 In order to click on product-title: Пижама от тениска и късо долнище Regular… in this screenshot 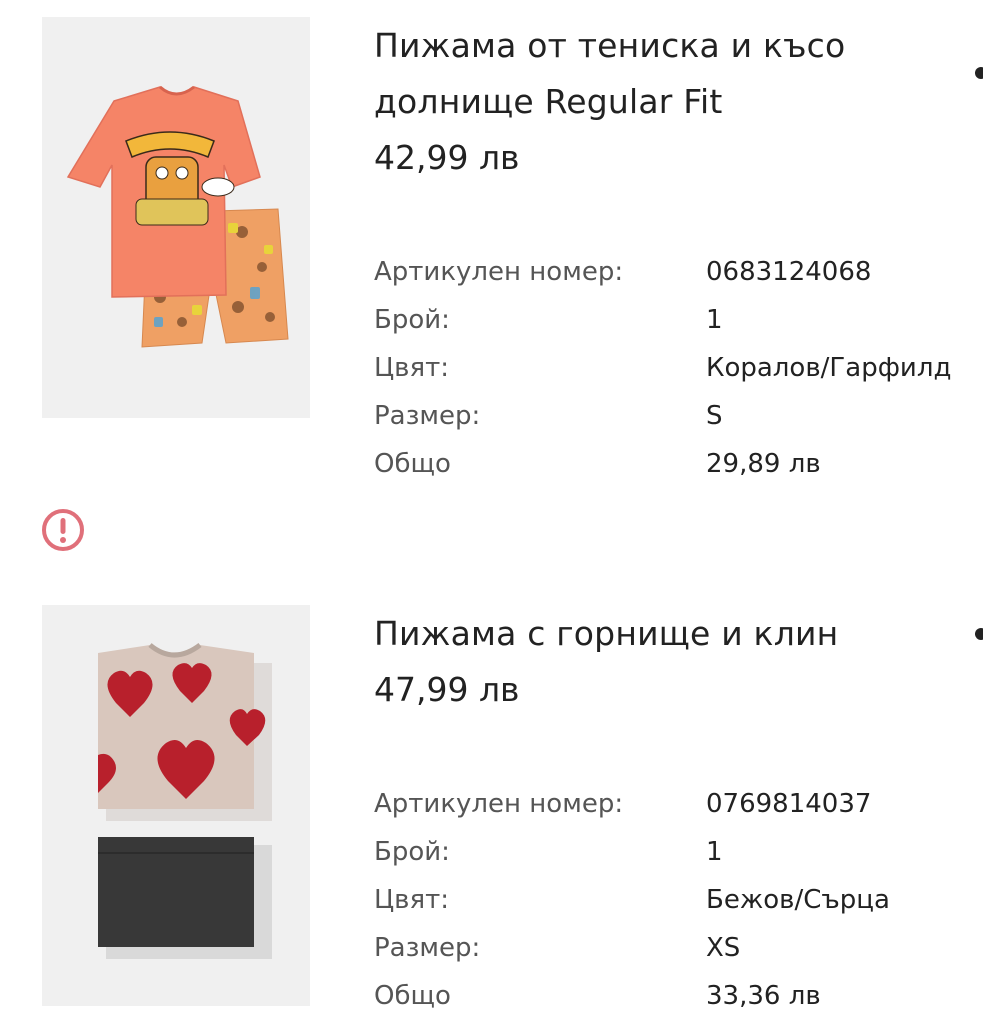, I will do `click(654, 74)`.